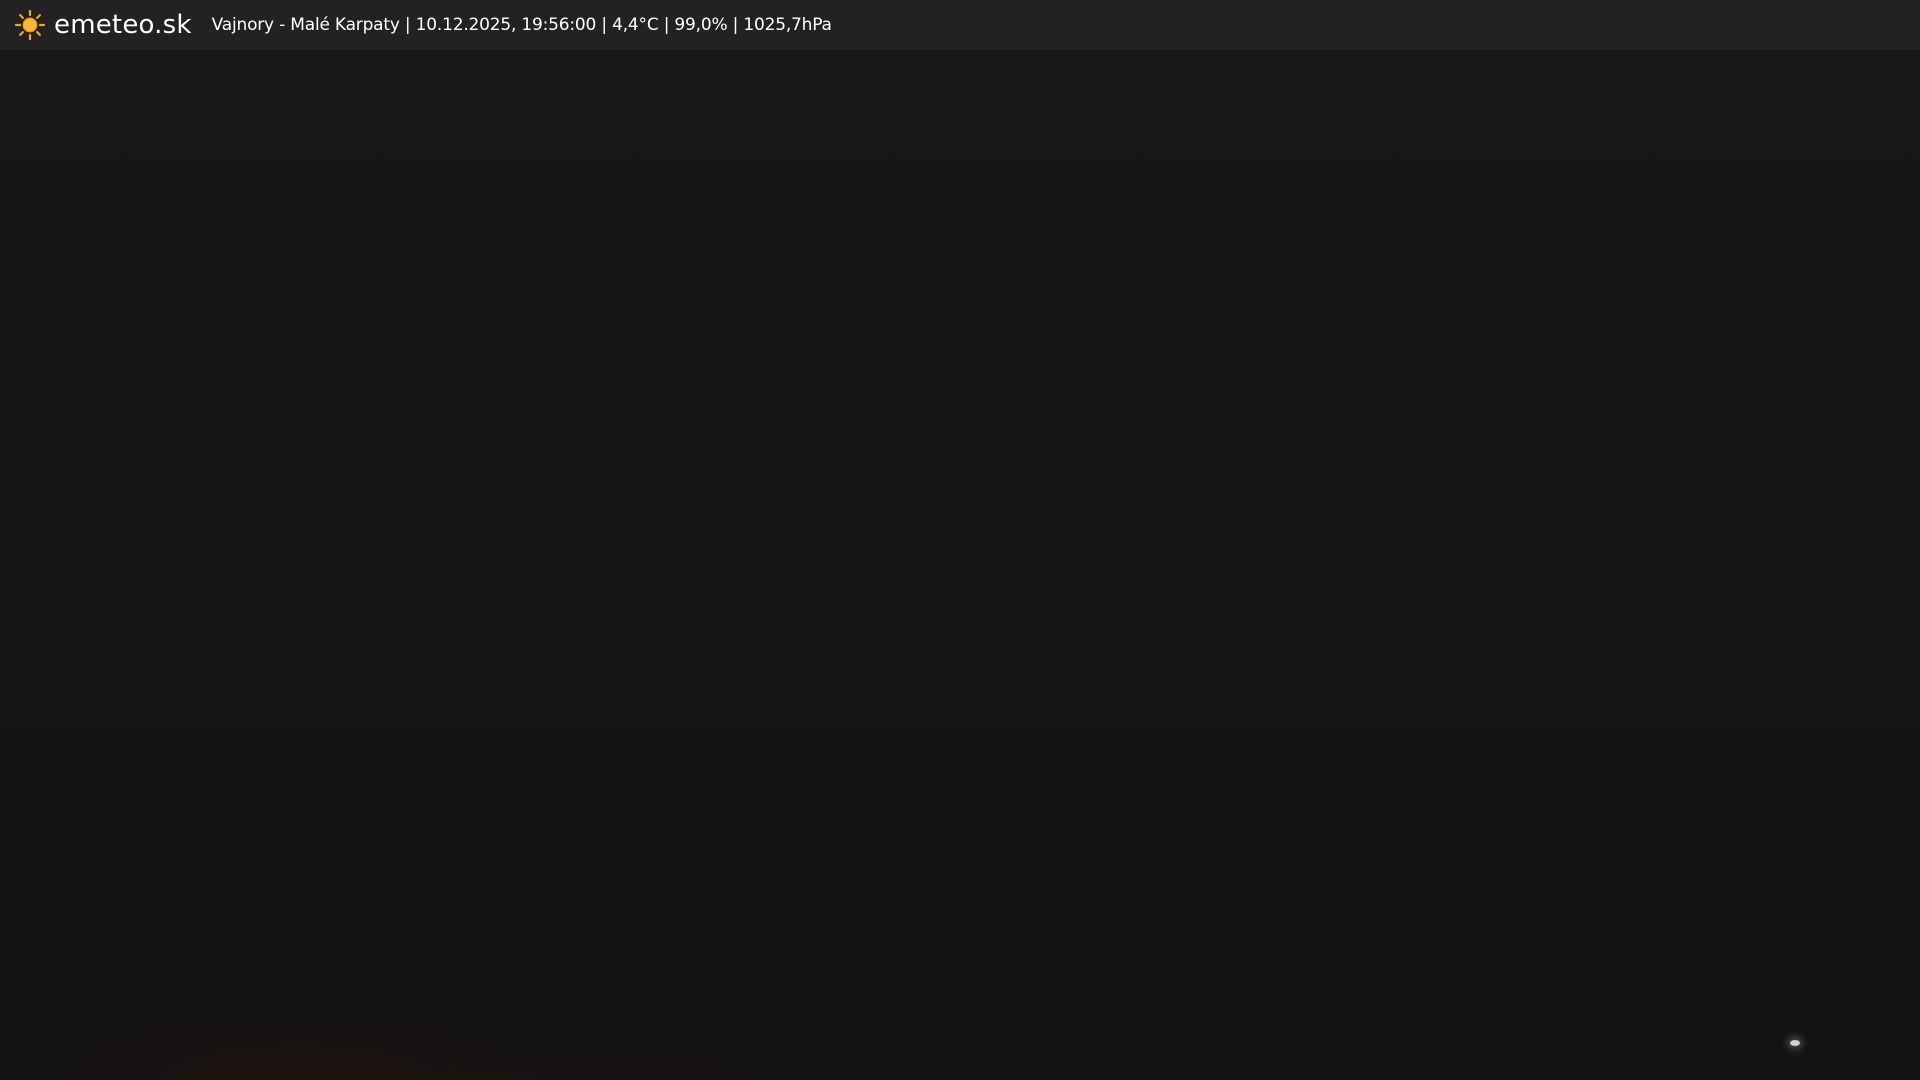 The width and height of the screenshot is (1920, 1080). I want to click on brand-logo-text: emeteo.sk, so click(123, 25).